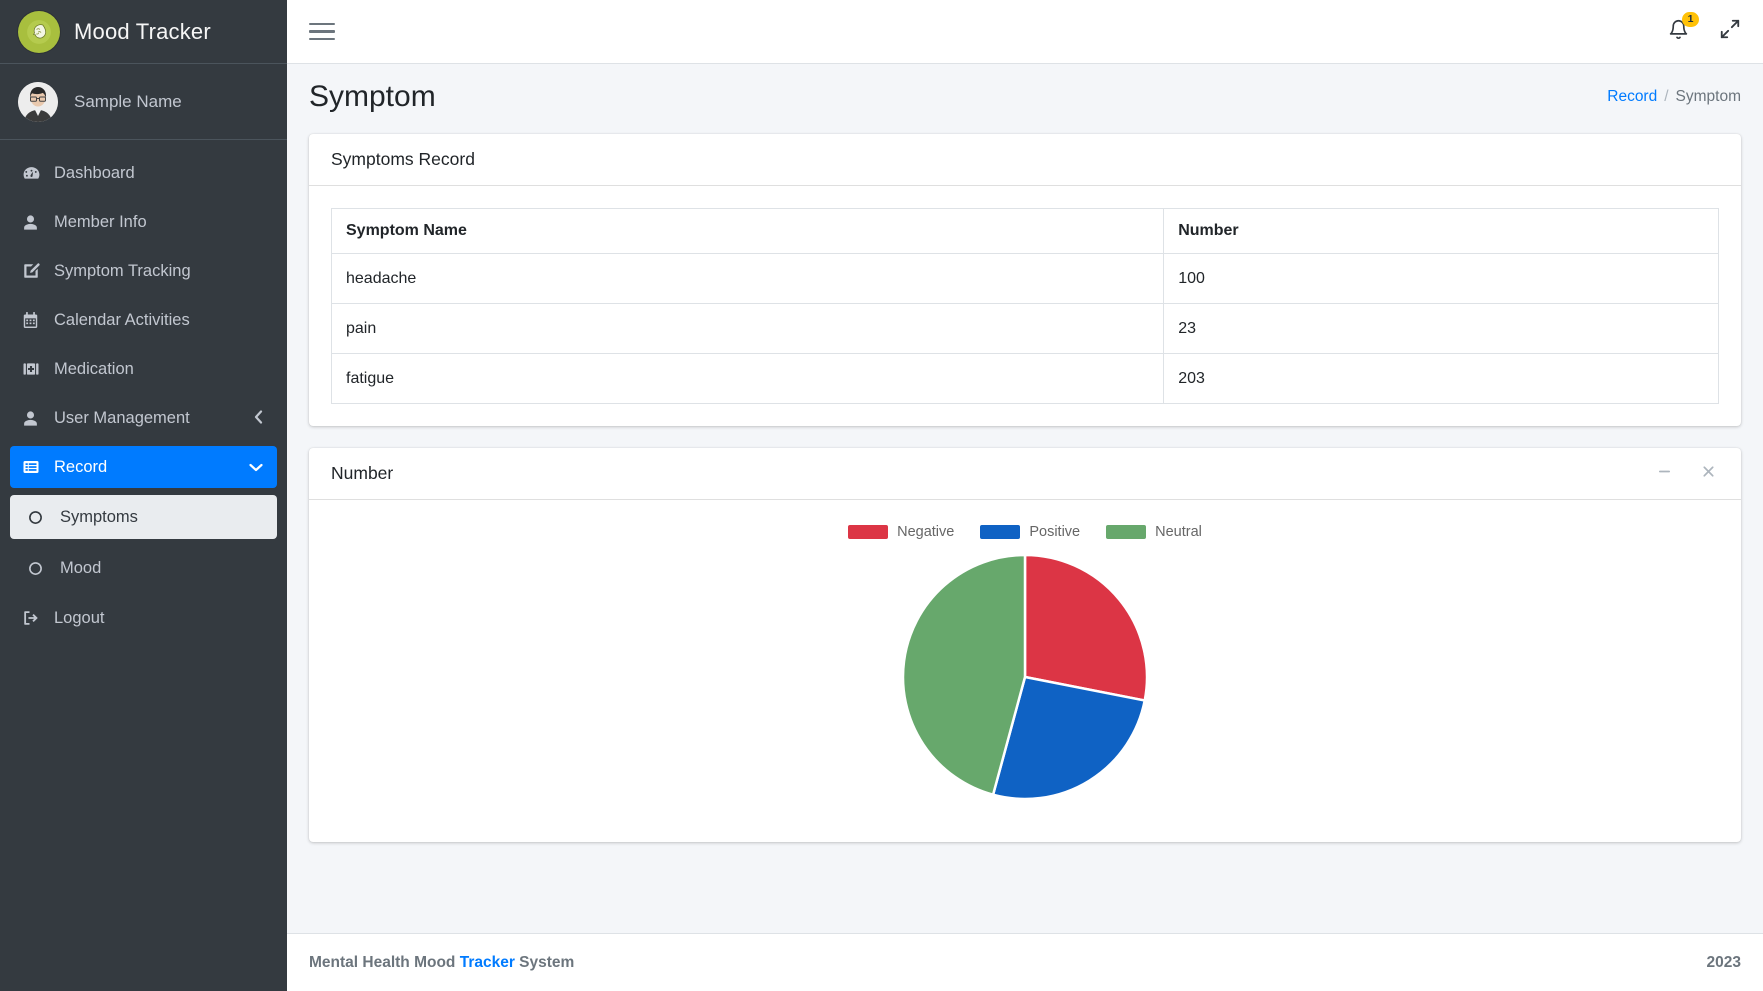  I want to click on brand-header: Mood Tracker, so click(143, 32).